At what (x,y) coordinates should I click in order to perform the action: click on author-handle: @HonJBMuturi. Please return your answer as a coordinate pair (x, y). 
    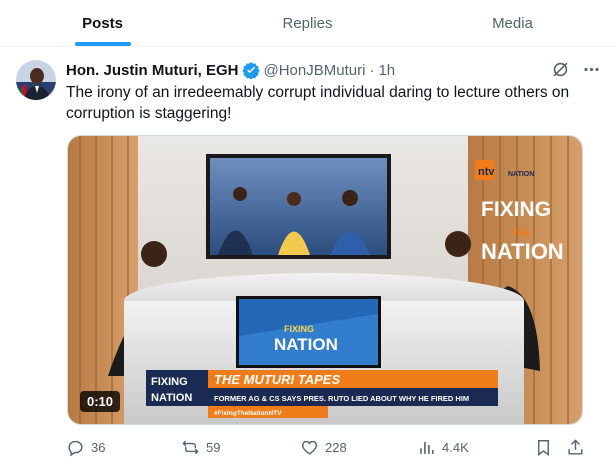
    Looking at the image, I should click on (315, 70).